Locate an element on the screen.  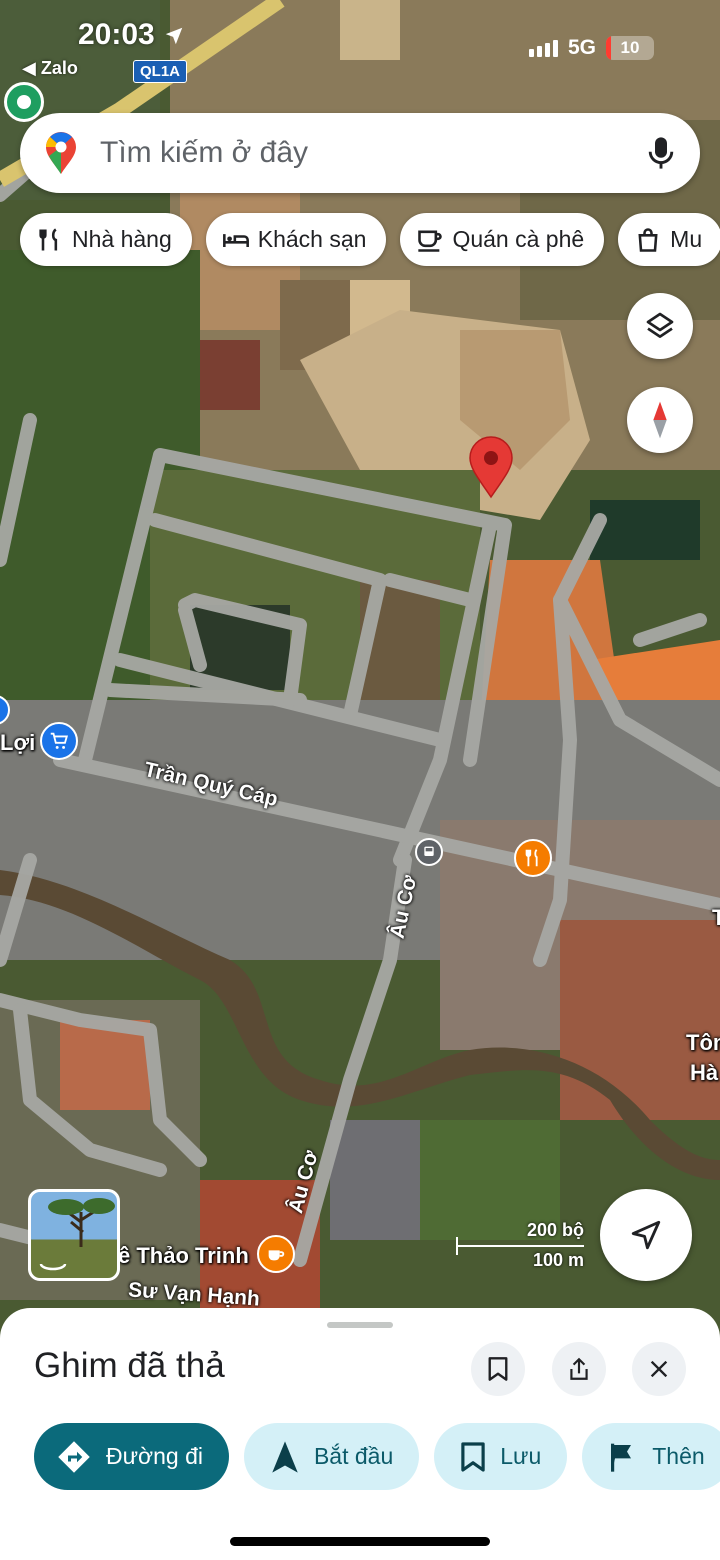
save-button: Lưu is located at coordinates (501, 1456).